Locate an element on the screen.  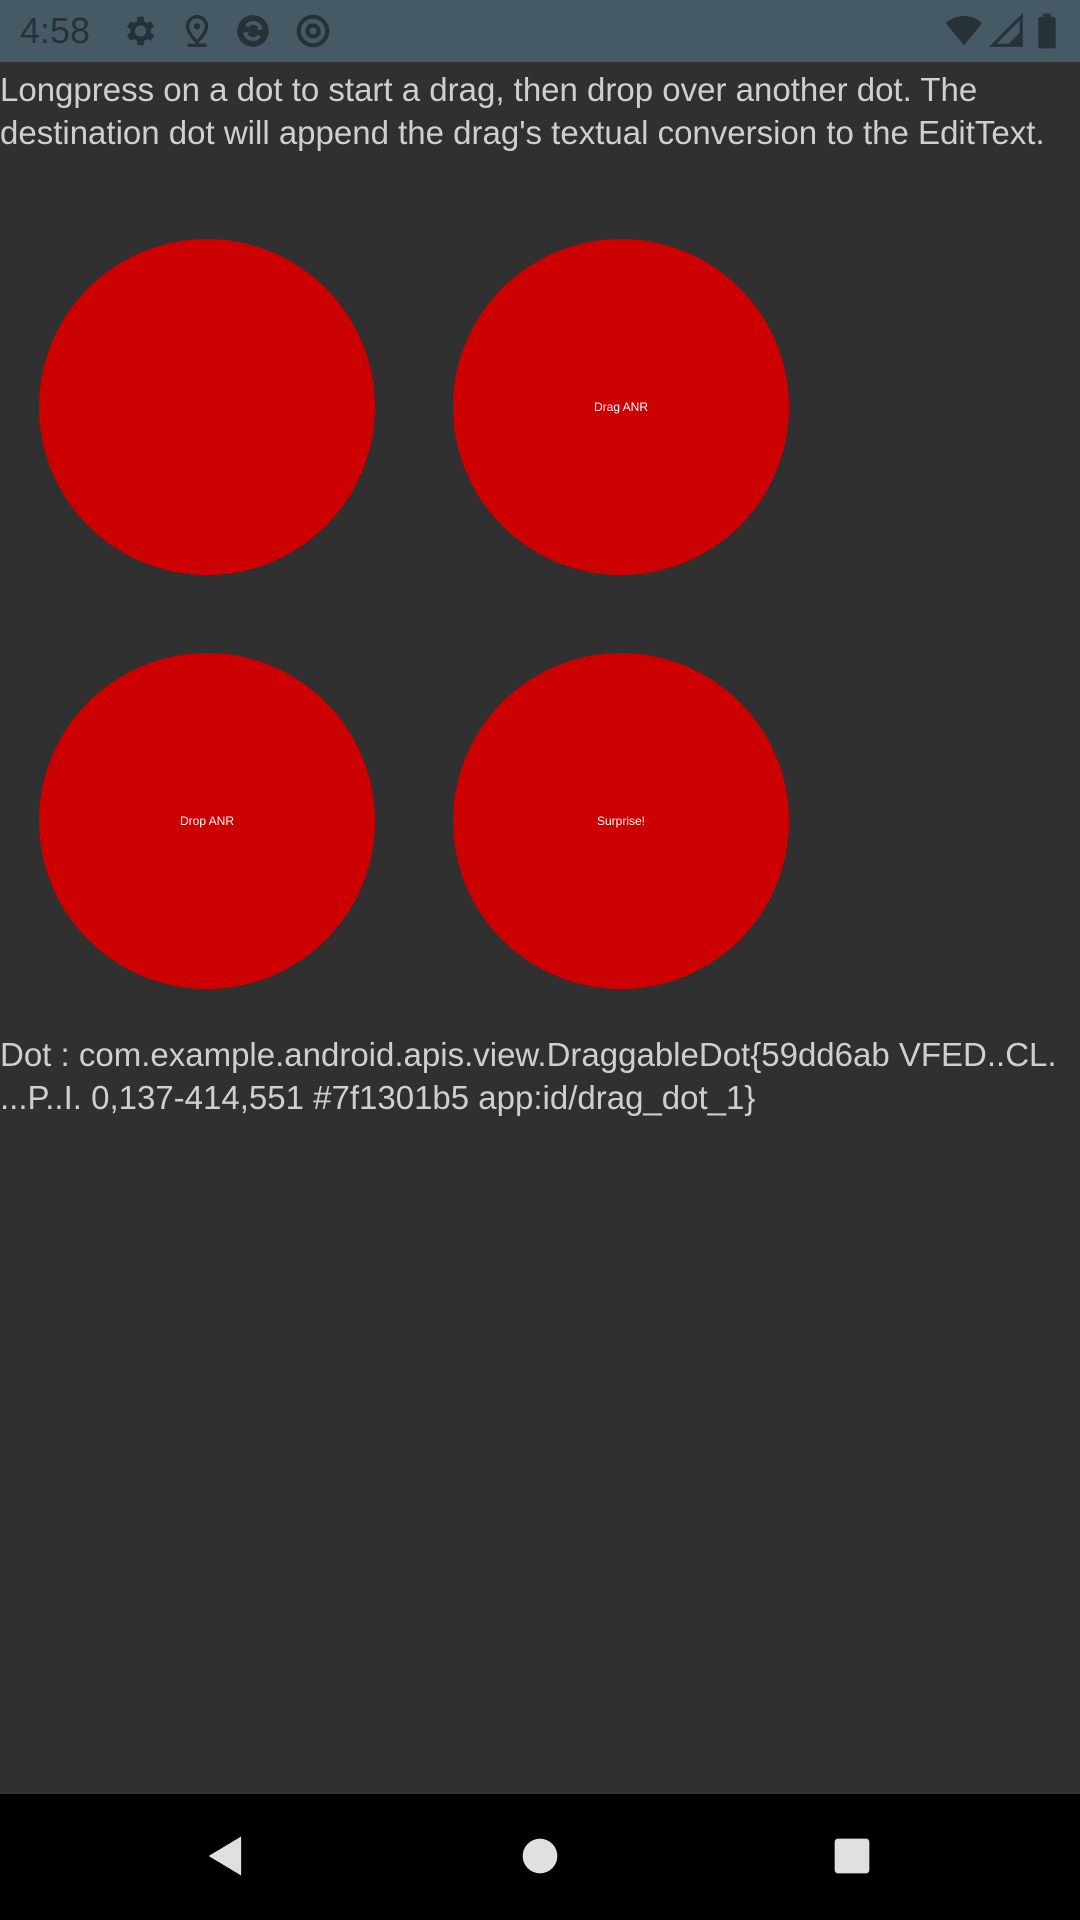
dot-label: Surprise! is located at coordinates (621, 821).